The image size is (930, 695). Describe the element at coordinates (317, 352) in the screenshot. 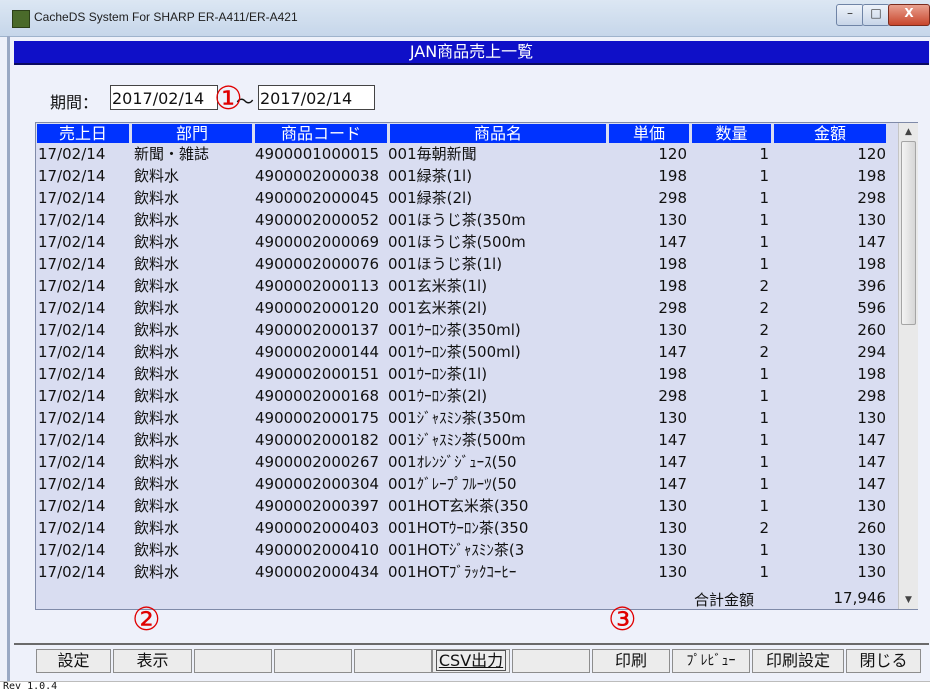

I see `cell-code: 4900002000144` at that location.